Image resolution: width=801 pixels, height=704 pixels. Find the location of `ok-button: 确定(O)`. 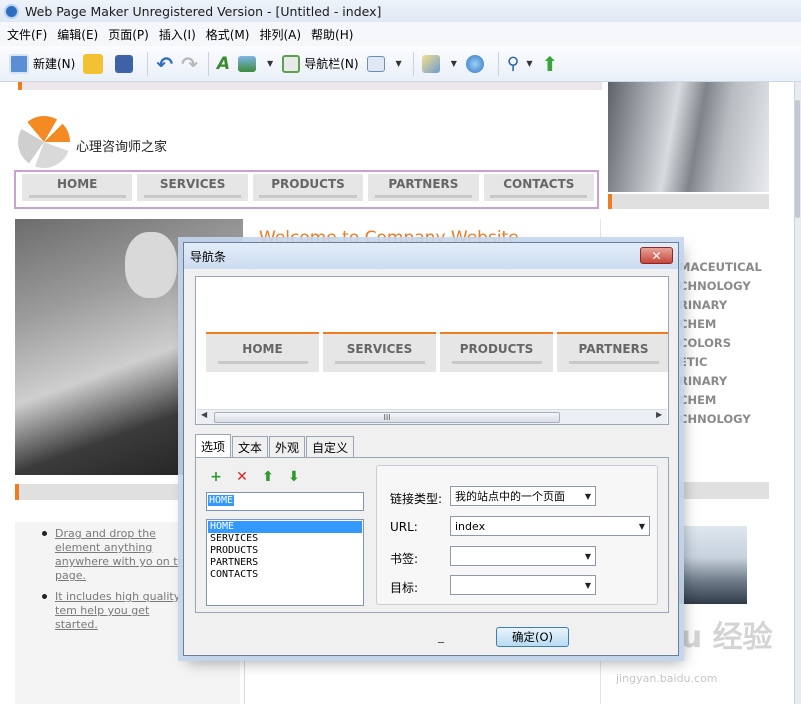

ok-button: 确定(O) is located at coordinates (532, 637).